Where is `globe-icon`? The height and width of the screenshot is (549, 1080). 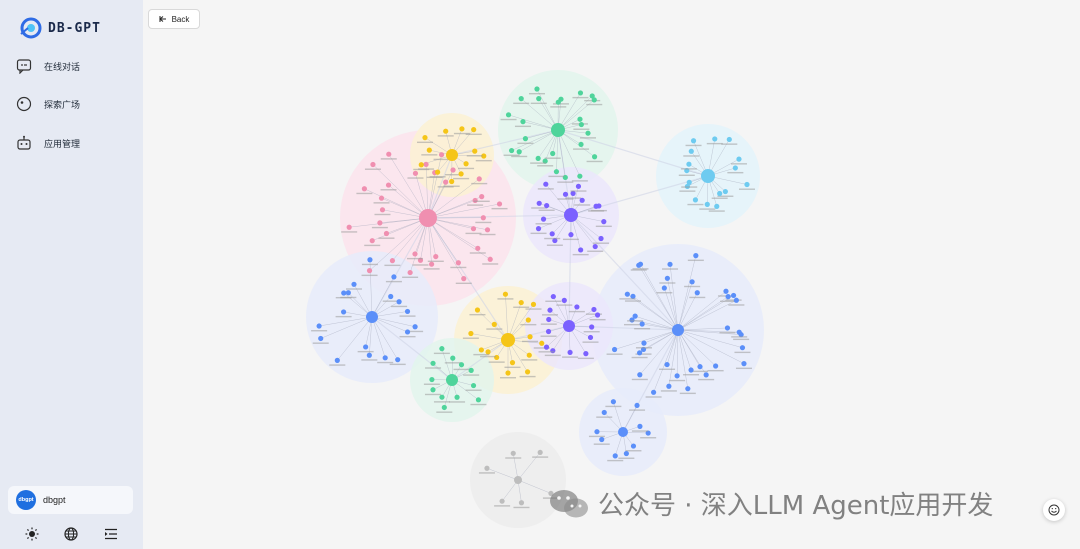 globe-icon is located at coordinates (71, 534).